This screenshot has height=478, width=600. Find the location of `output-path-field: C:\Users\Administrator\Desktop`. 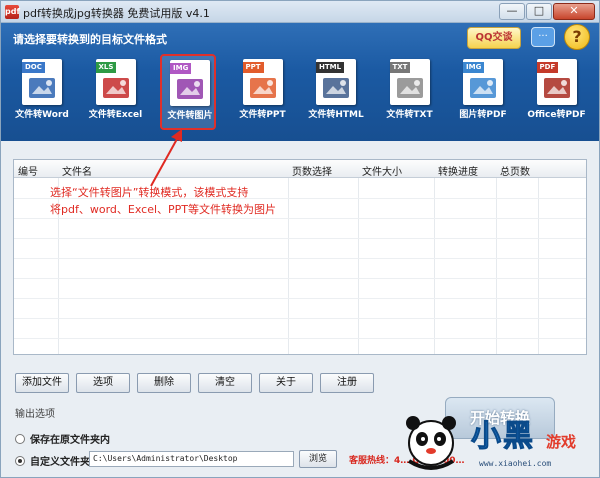

output-path-field: C:\Users\Administrator\Desktop is located at coordinates (191, 459).